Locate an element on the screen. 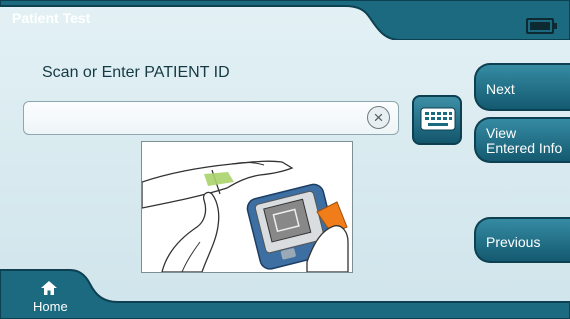  previous-button: Previous is located at coordinates (522, 240).